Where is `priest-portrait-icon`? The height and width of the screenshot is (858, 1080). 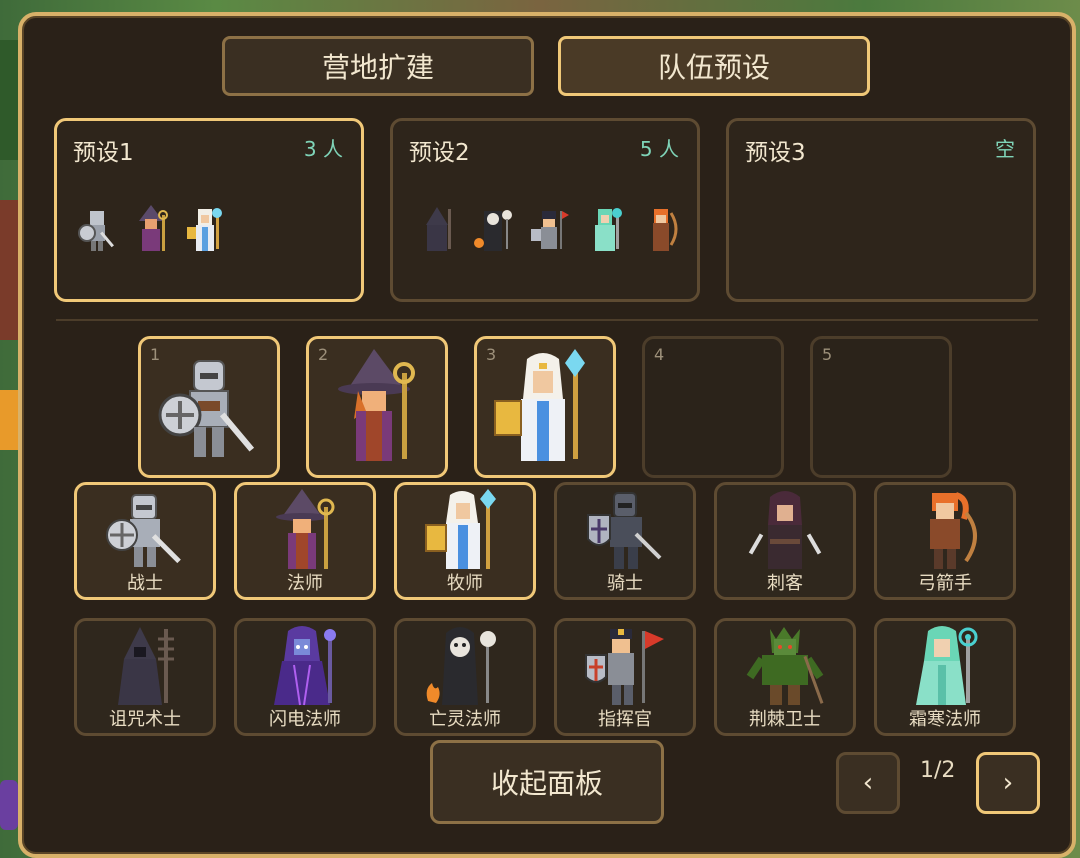
priest-portrait-icon is located at coordinates (545, 409).